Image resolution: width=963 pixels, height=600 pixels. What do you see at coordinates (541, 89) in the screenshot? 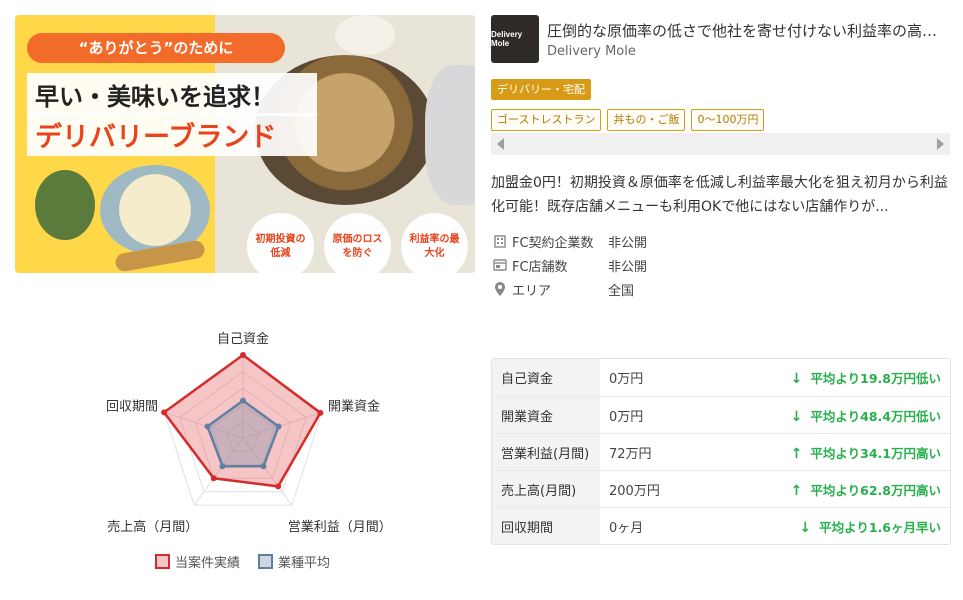
I see `category-badge: デリバリー・宅配` at bounding box center [541, 89].